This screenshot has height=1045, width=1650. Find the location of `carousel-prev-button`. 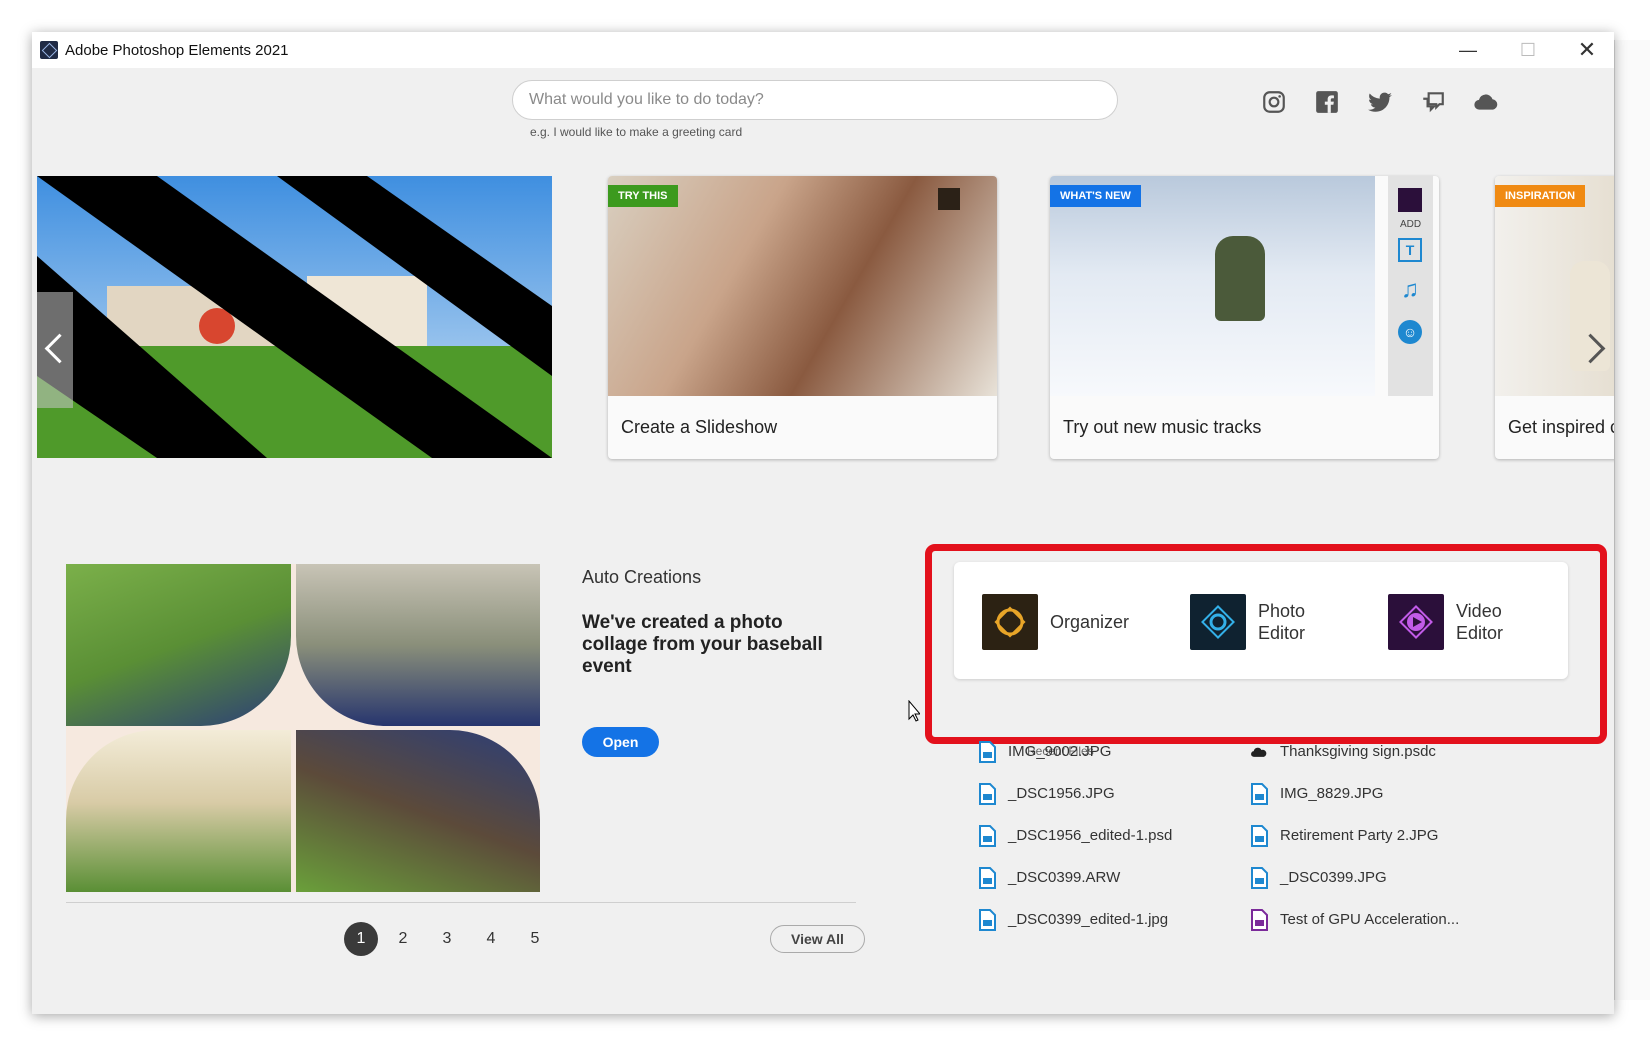

carousel-prev-button is located at coordinates (55, 350).